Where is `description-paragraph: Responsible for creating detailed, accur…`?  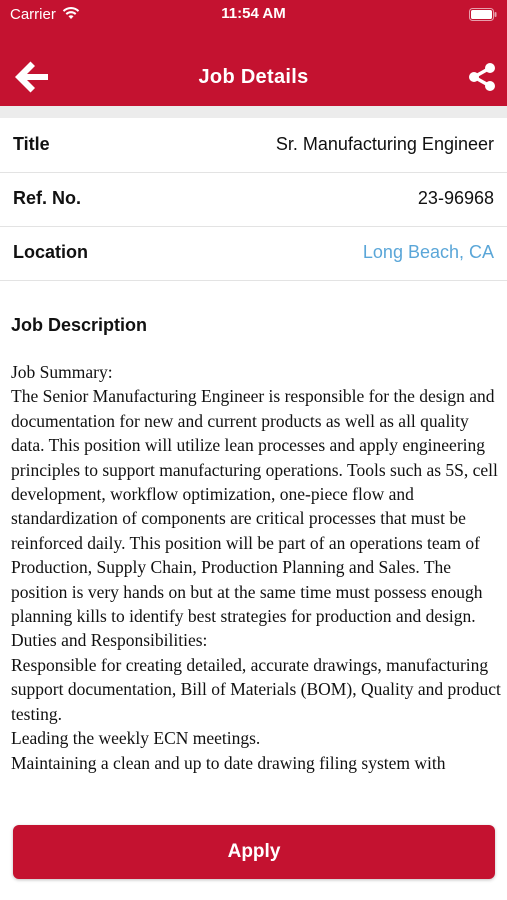
description-paragraph: Responsible for creating detailed, accur… is located at coordinates (256, 689).